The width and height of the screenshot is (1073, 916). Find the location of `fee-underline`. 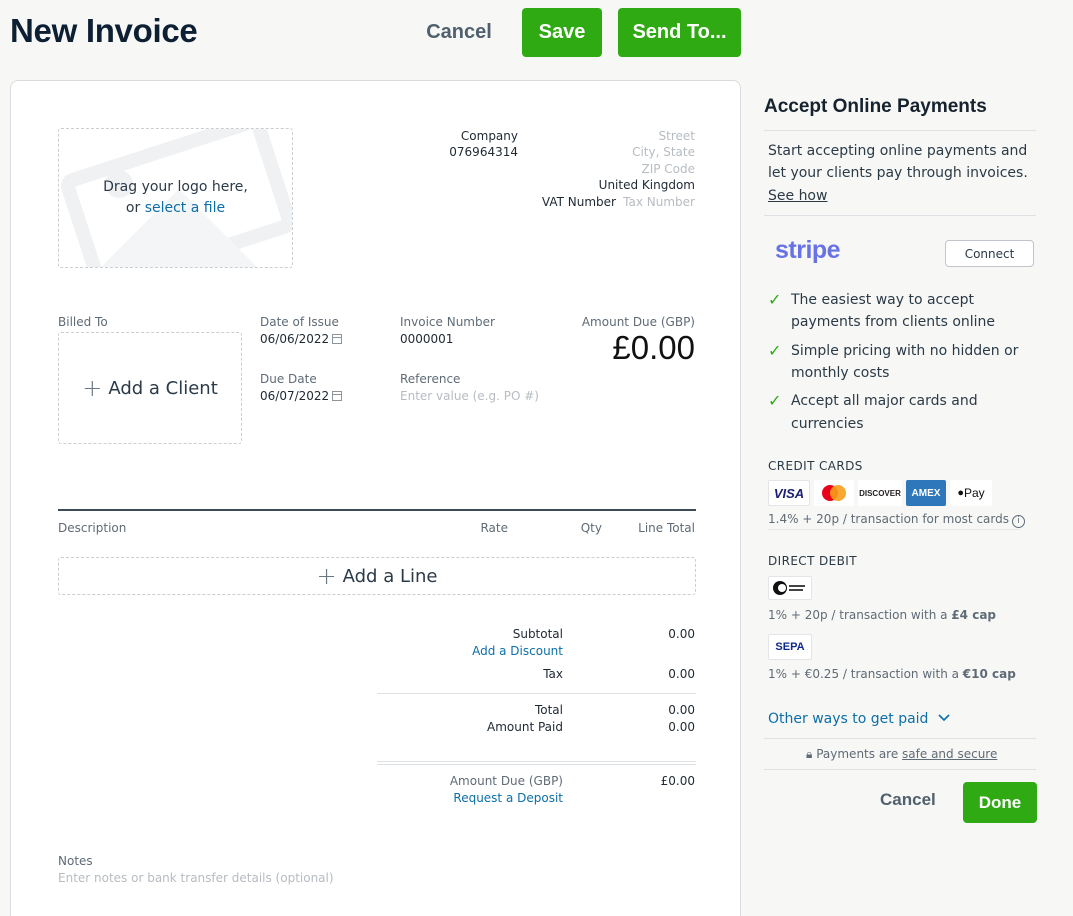

fee-underline is located at coordinates (894, 529).